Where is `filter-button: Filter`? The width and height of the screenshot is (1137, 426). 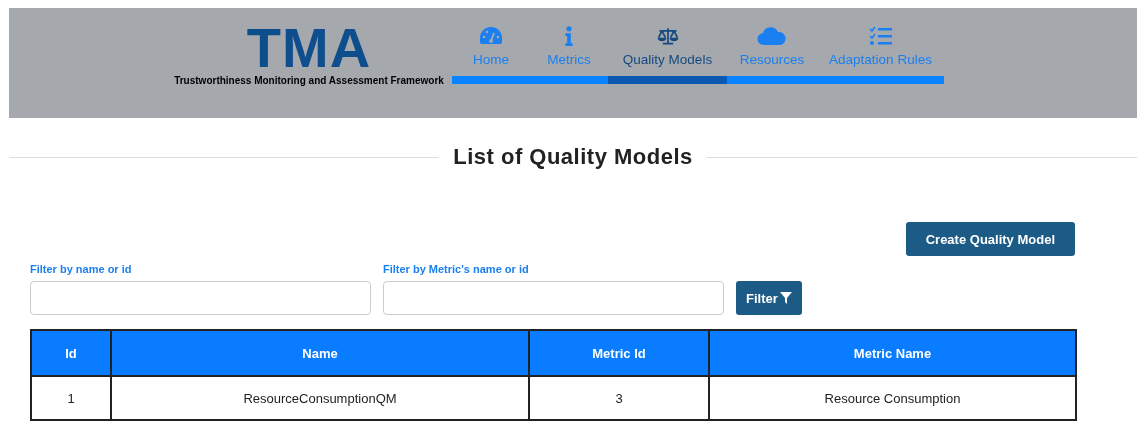 filter-button: Filter is located at coordinates (769, 298).